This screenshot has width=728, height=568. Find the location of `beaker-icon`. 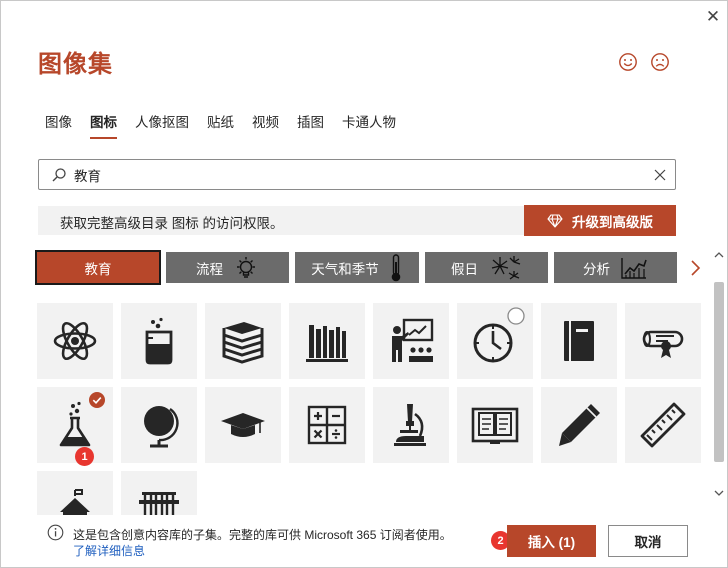

beaker-icon is located at coordinates (159, 341).